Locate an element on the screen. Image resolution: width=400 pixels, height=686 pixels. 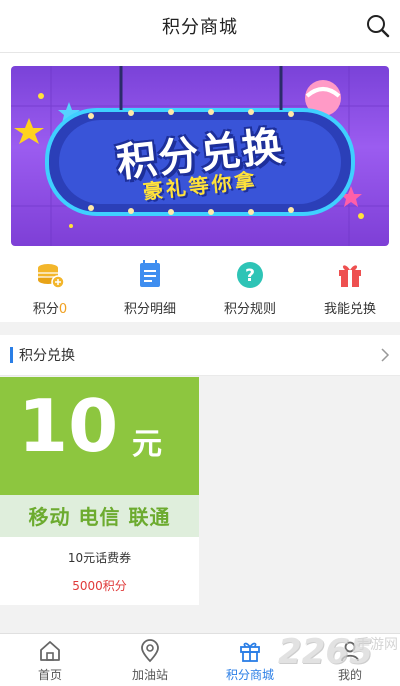
page-title: 积分商城 is located at coordinates (200, 27).